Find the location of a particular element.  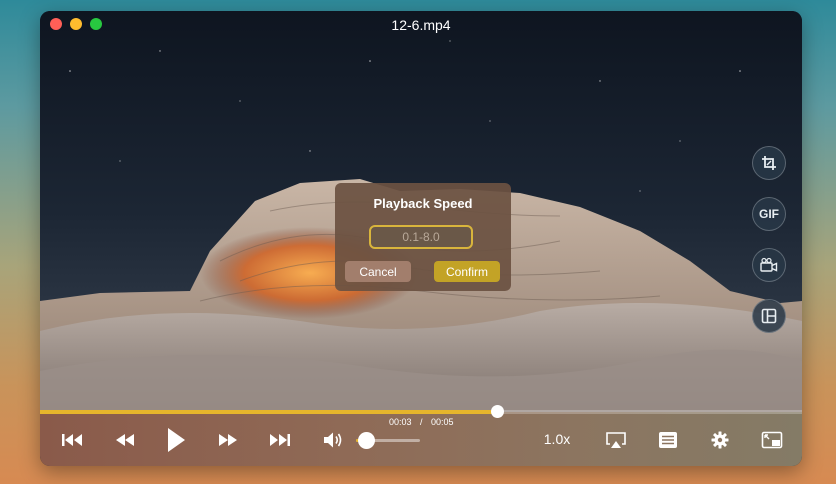

window-title: 12-6.mp4 is located at coordinates (421, 25).